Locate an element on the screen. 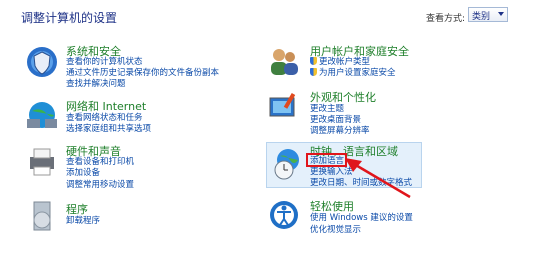  link-homegroup: 选择家庭组和共享选项 is located at coordinates (108, 129).